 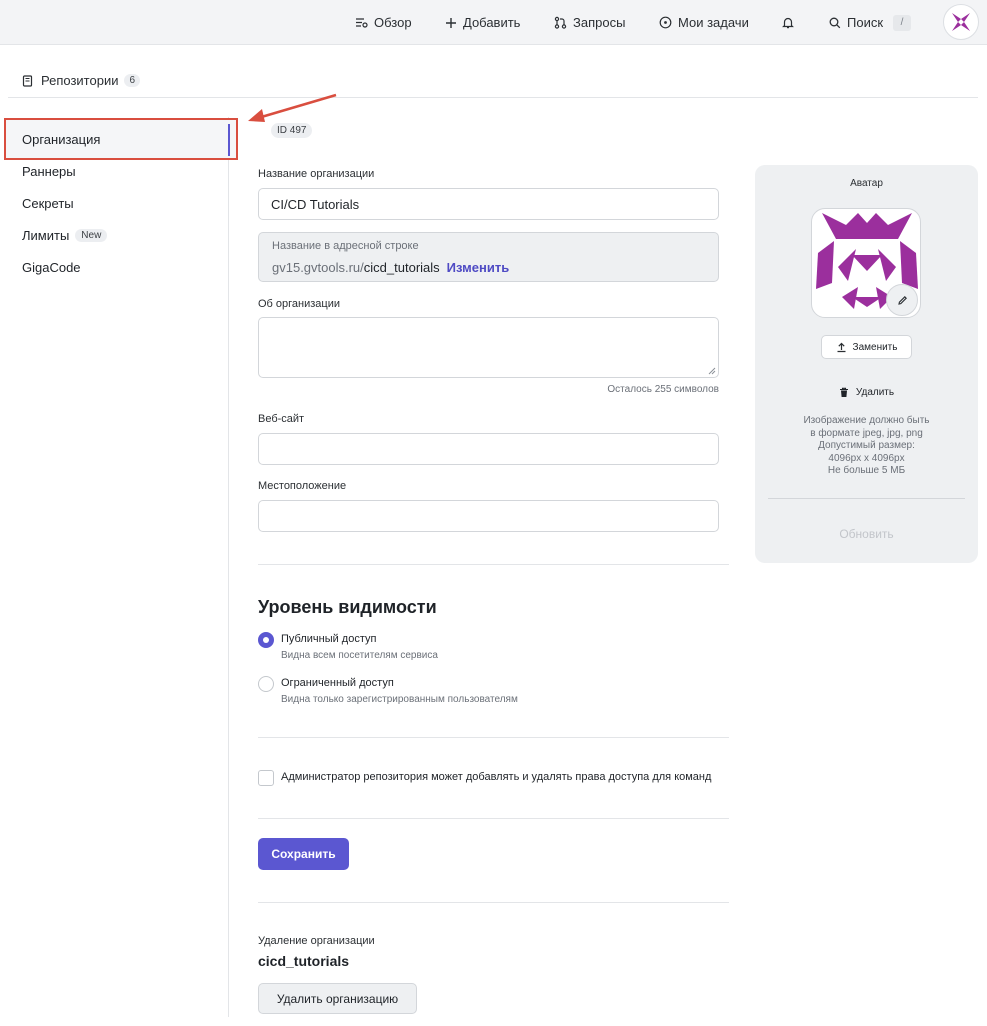 I want to click on nav-search-label: Поиск, so click(x=865, y=22).